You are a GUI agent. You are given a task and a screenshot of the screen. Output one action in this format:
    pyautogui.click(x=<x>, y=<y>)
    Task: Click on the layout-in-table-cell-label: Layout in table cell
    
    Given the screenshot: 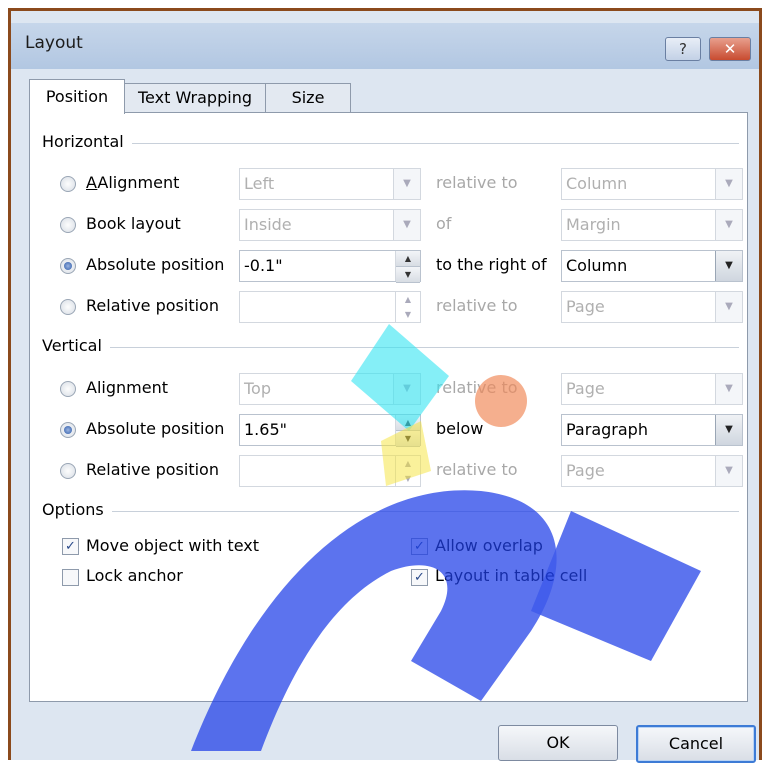 What is the action you would take?
    pyautogui.click(x=511, y=575)
    